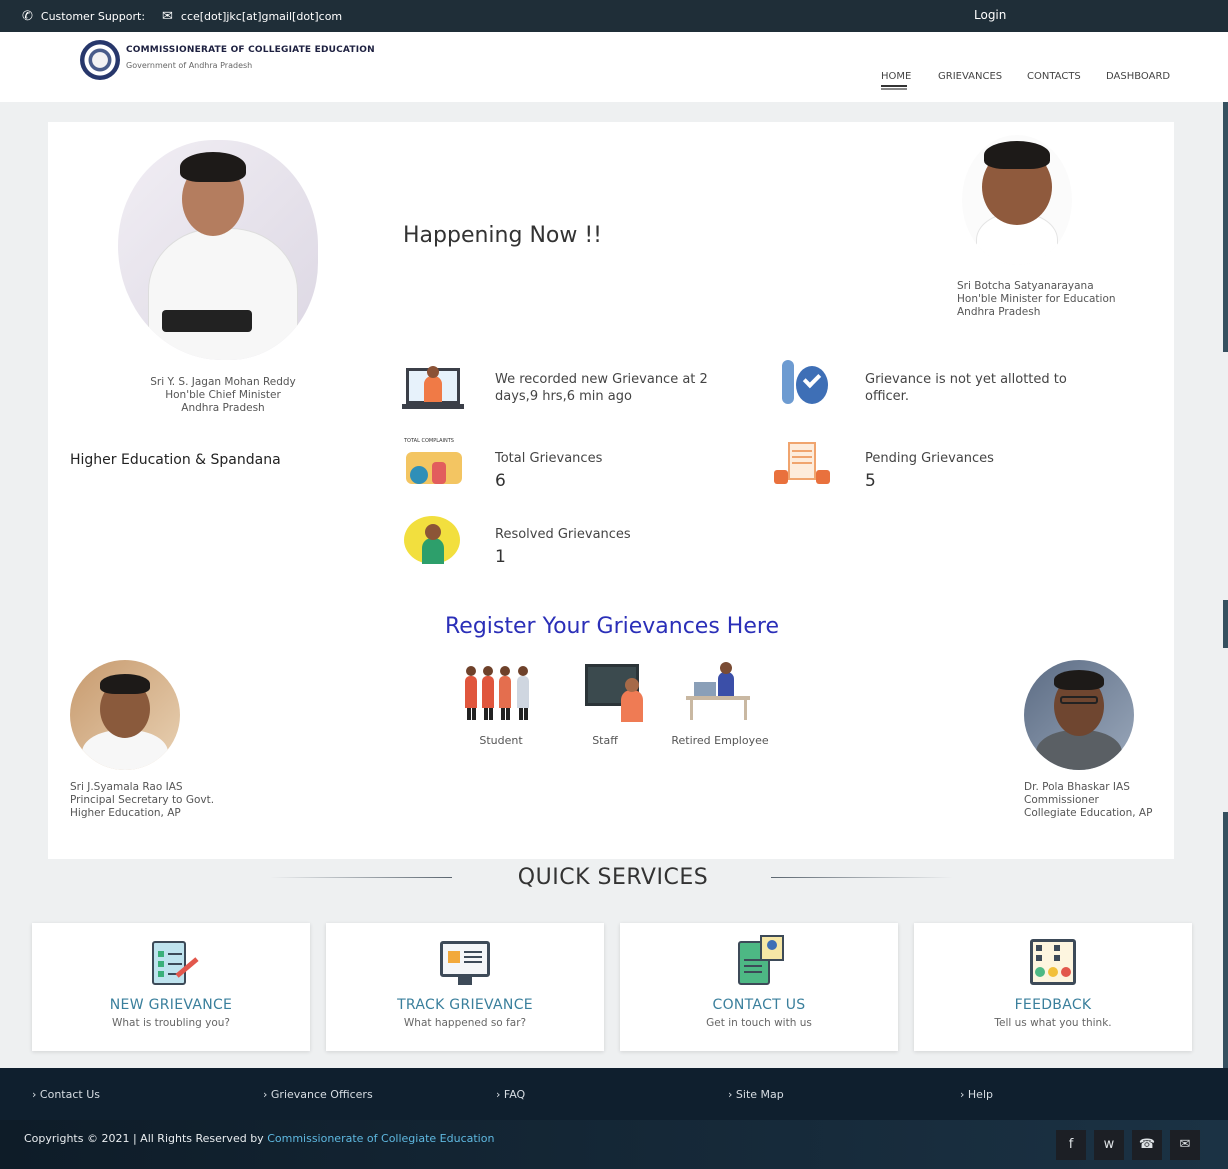  I want to click on feedback-card: FEEDBACK Tell us what you think., so click(1053, 987).